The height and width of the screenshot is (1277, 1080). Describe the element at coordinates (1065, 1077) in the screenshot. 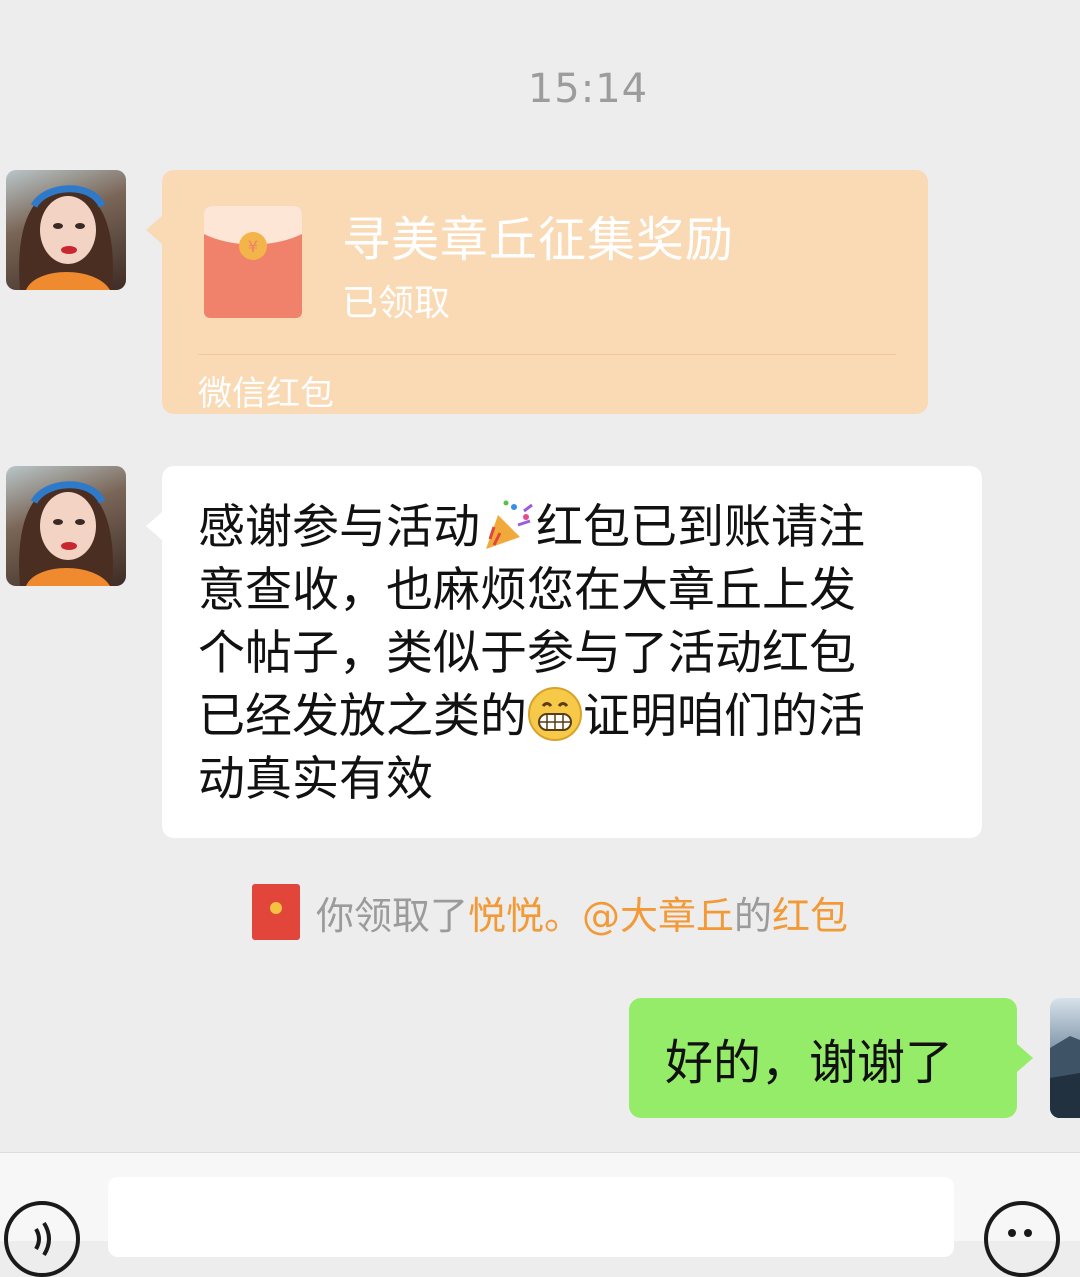

I see `avatar-landscape` at that location.